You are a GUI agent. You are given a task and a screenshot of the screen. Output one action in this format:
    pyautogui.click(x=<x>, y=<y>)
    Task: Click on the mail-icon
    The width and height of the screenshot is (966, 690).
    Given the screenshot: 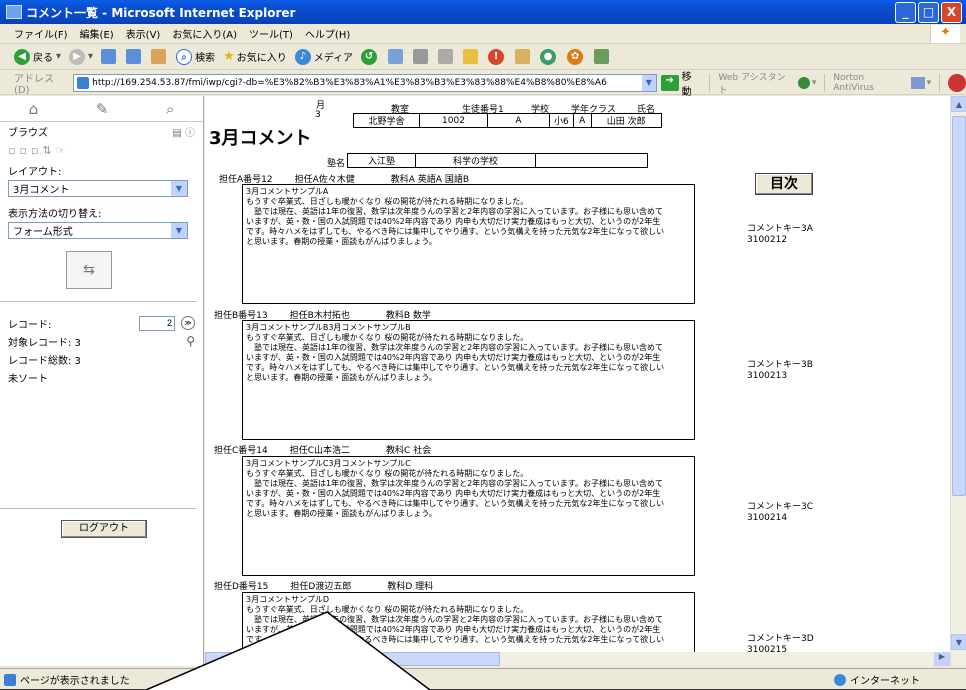 What is the action you would take?
    pyautogui.click(x=396, y=56)
    